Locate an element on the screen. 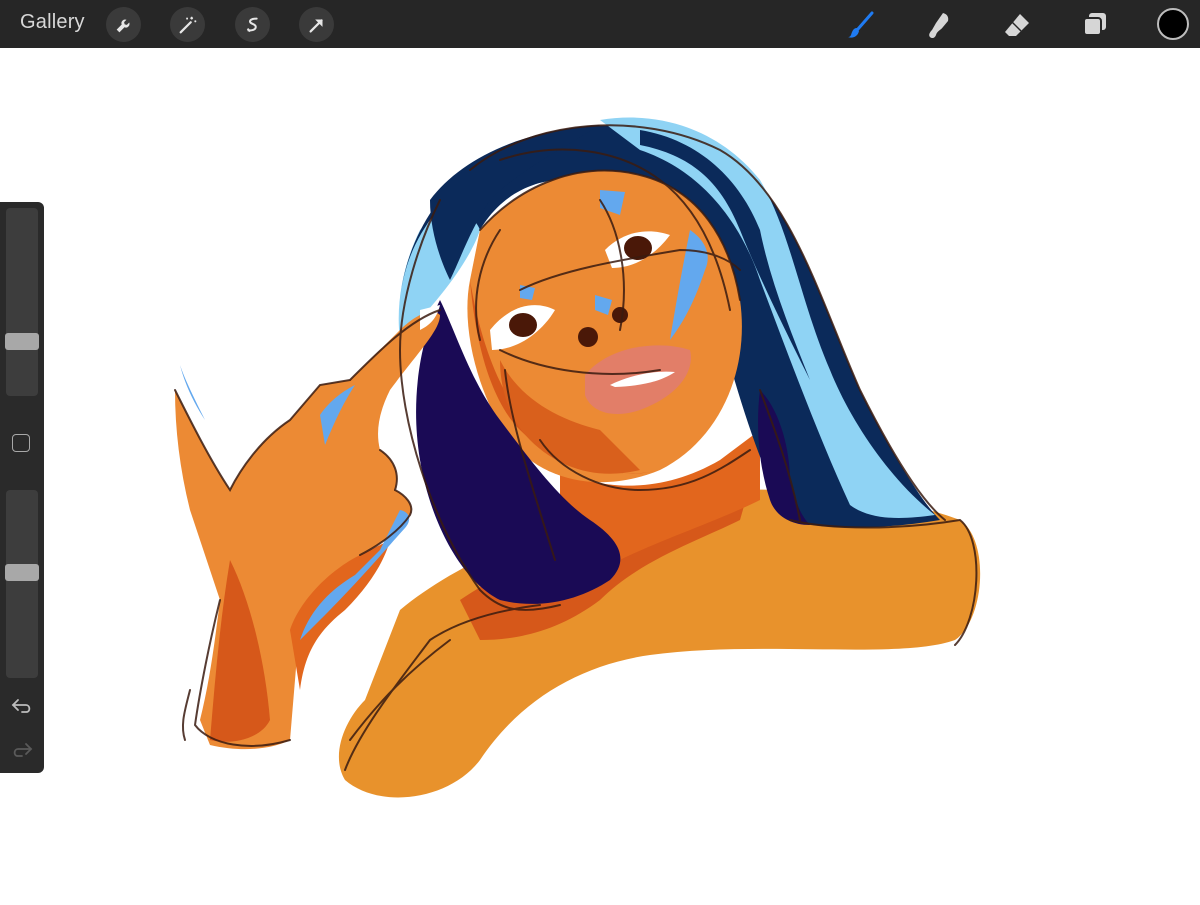  wrench-icon is located at coordinates (123, 24).